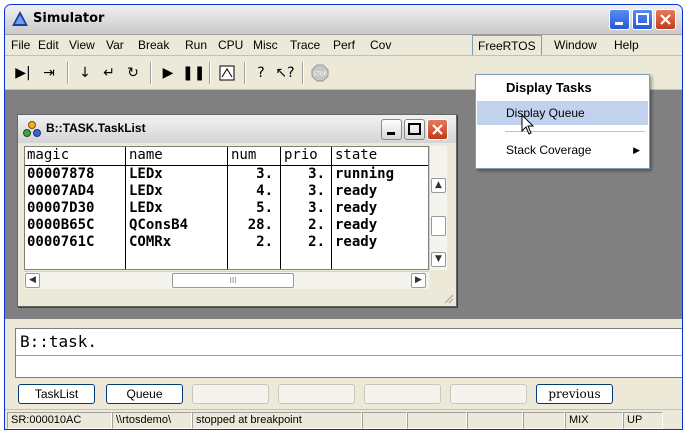  I want to click on step-down-icon: ↓, so click(85, 73).